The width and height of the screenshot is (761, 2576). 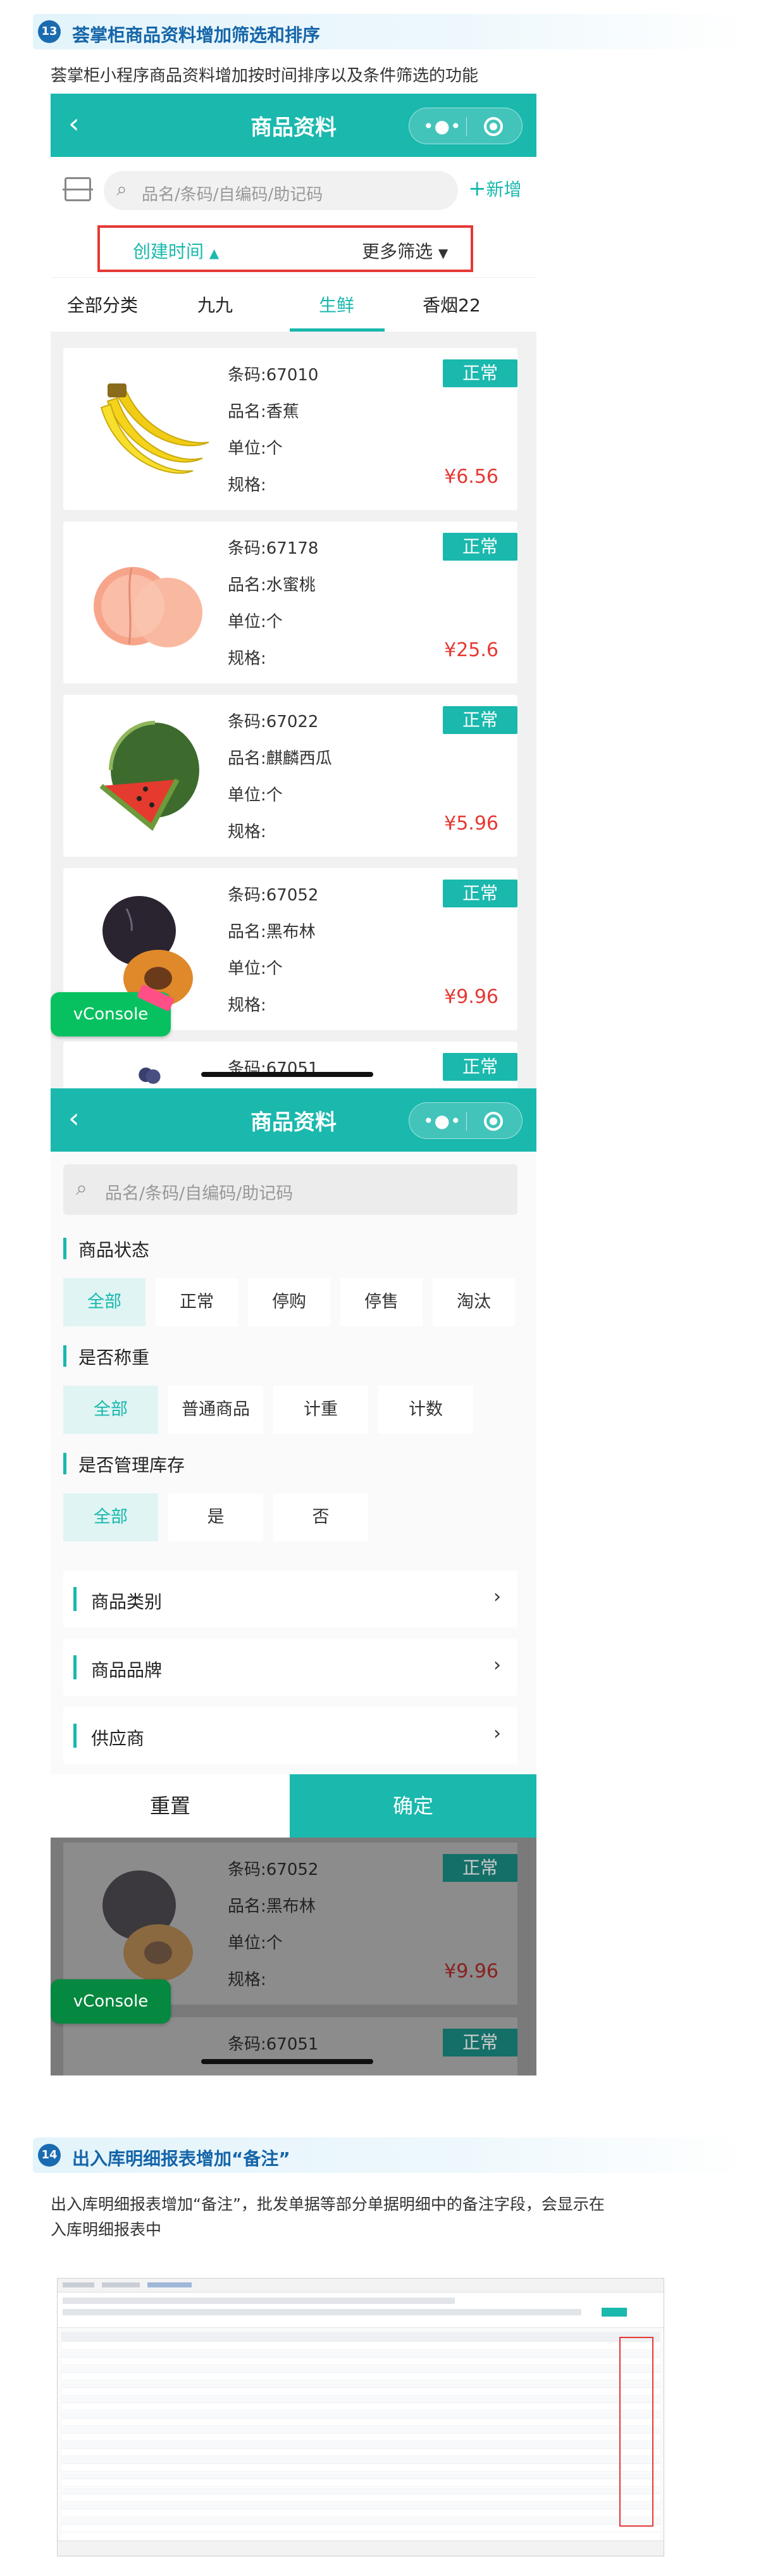 I want to click on price: ¥9.96, so click(x=471, y=997).